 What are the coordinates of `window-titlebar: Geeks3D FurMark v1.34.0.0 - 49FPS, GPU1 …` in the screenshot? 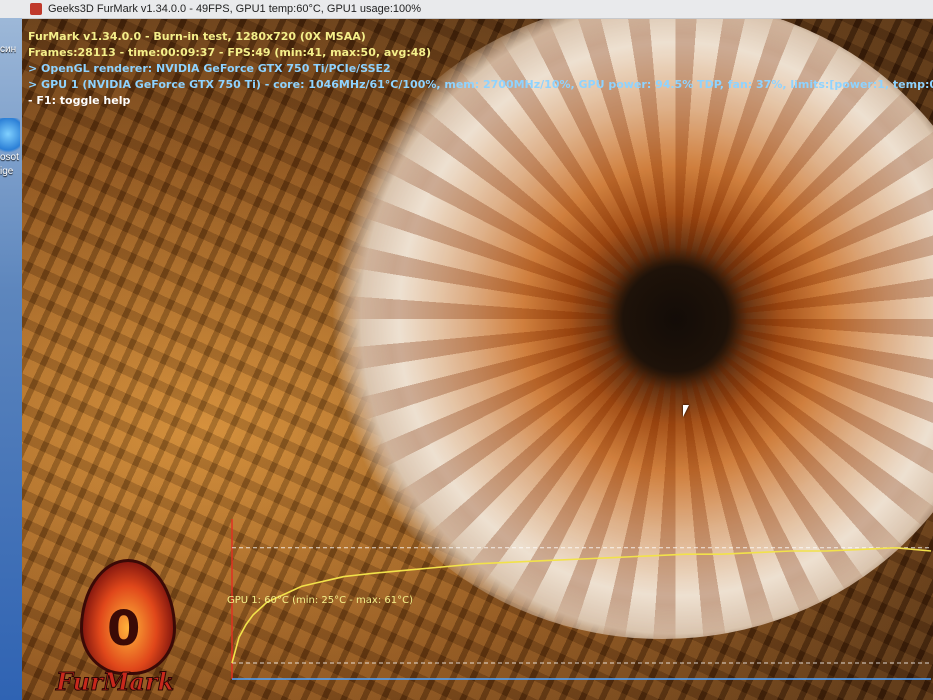 It's located at (466, 9).